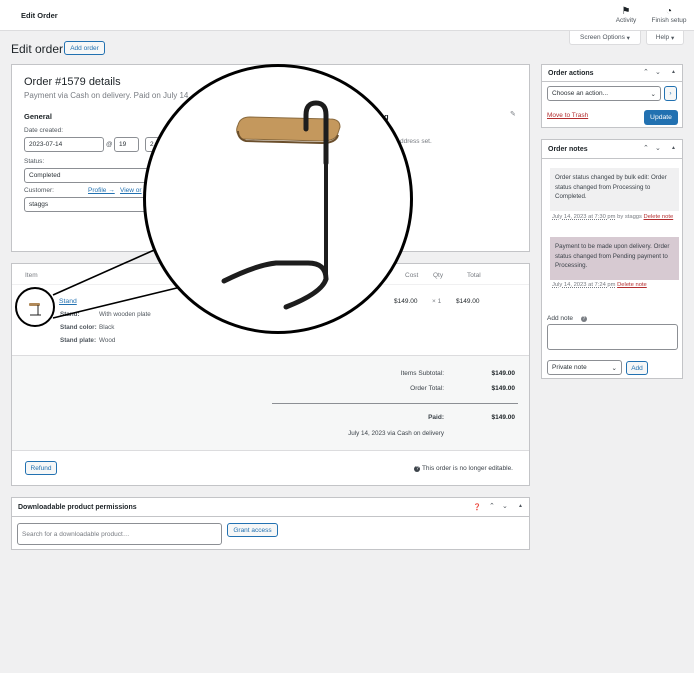 Image resolution: width=694 pixels, height=673 pixels. I want to click on order-actions-title: Order actions, so click(571, 73).